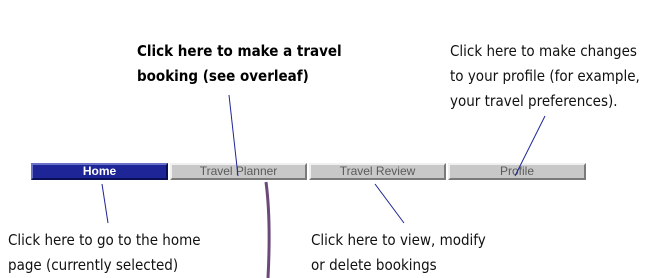 This screenshot has width=662, height=278. I want to click on pointer-line-home, so click(105, 203).